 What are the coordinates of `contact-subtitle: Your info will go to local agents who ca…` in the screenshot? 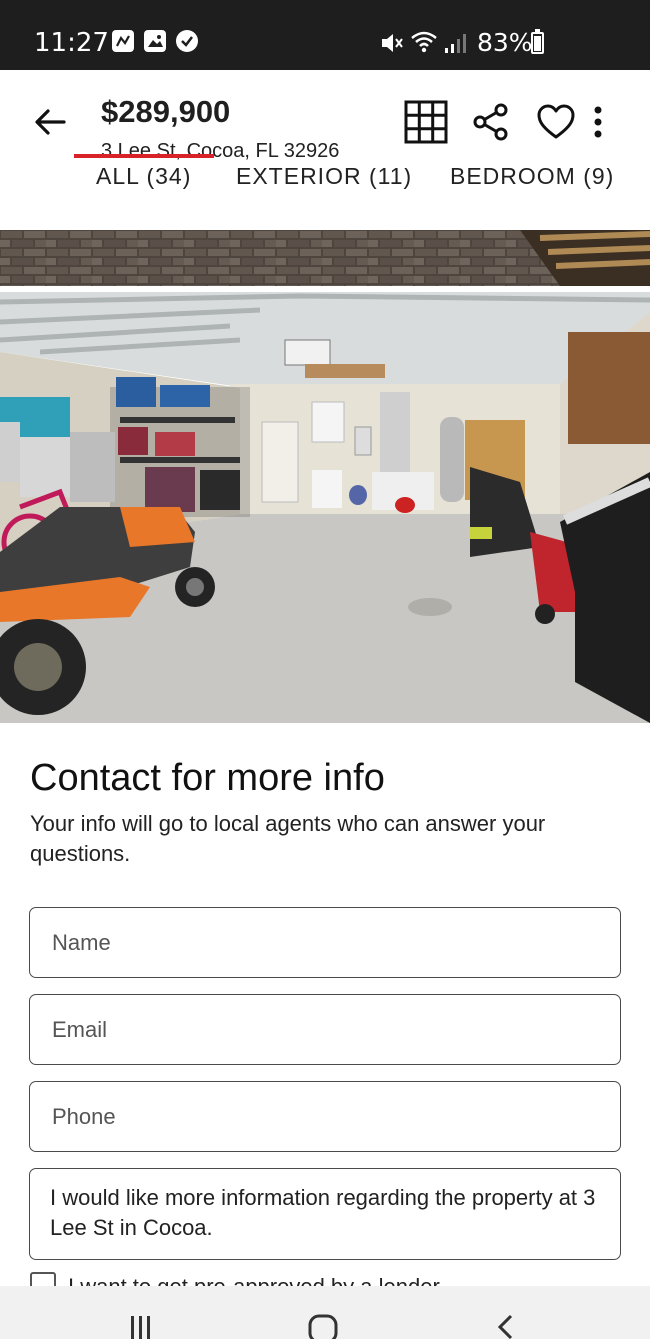 It's located at (288, 838).